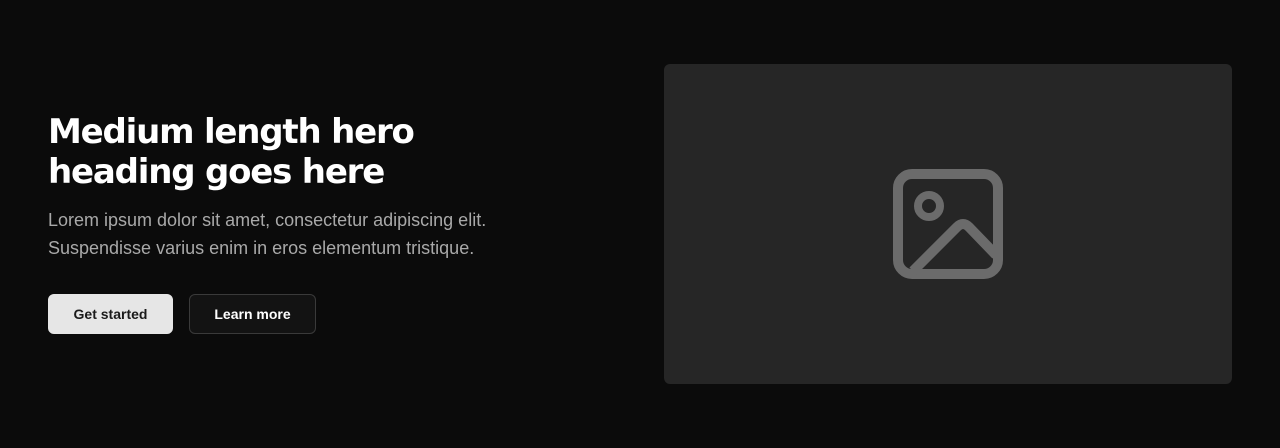 This screenshot has height=448, width=1280. I want to click on image-placeholder-icon, so click(948, 224).